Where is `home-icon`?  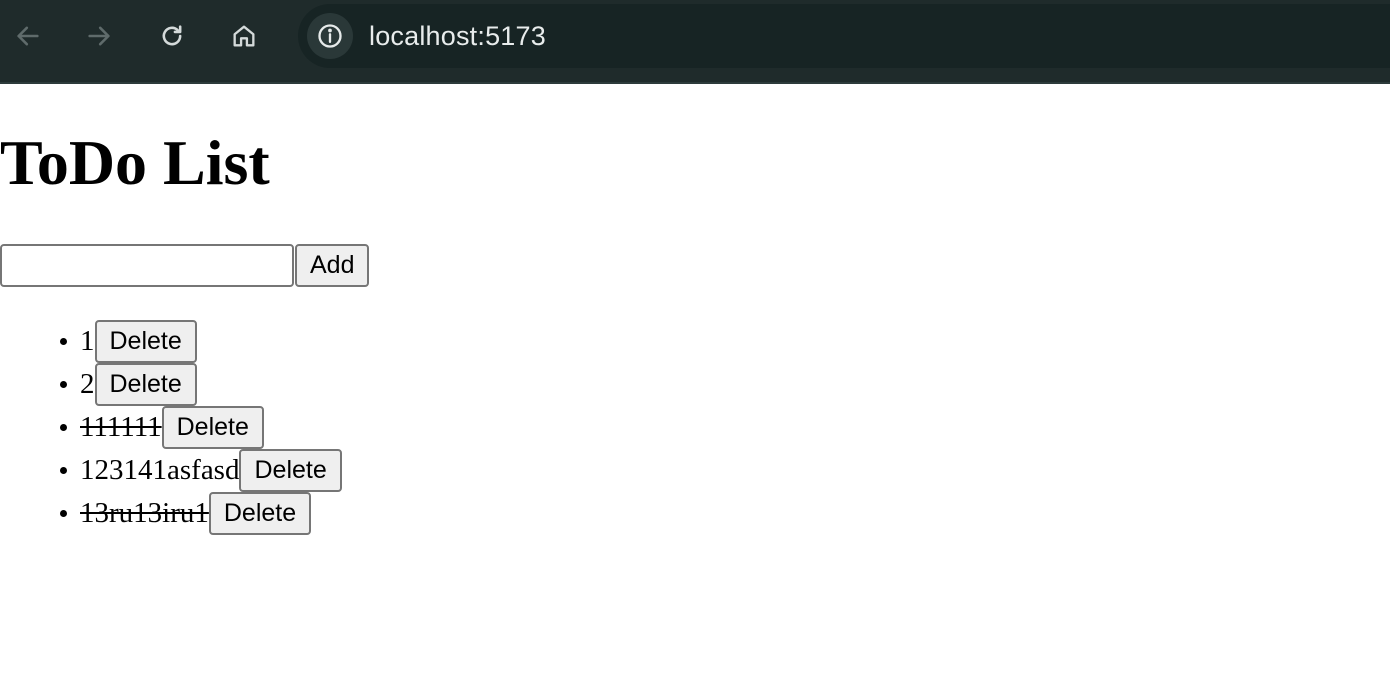 home-icon is located at coordinates (244, 36).